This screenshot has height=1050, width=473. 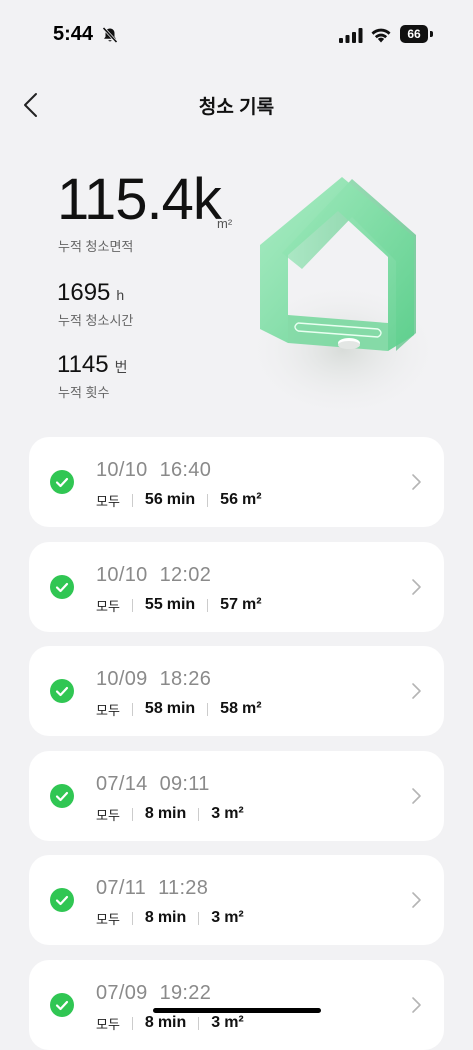 What do you see at coordinates (185, 993) in the screenshot?
I see `record-time: 19:22` at bounding box center [185, 993].